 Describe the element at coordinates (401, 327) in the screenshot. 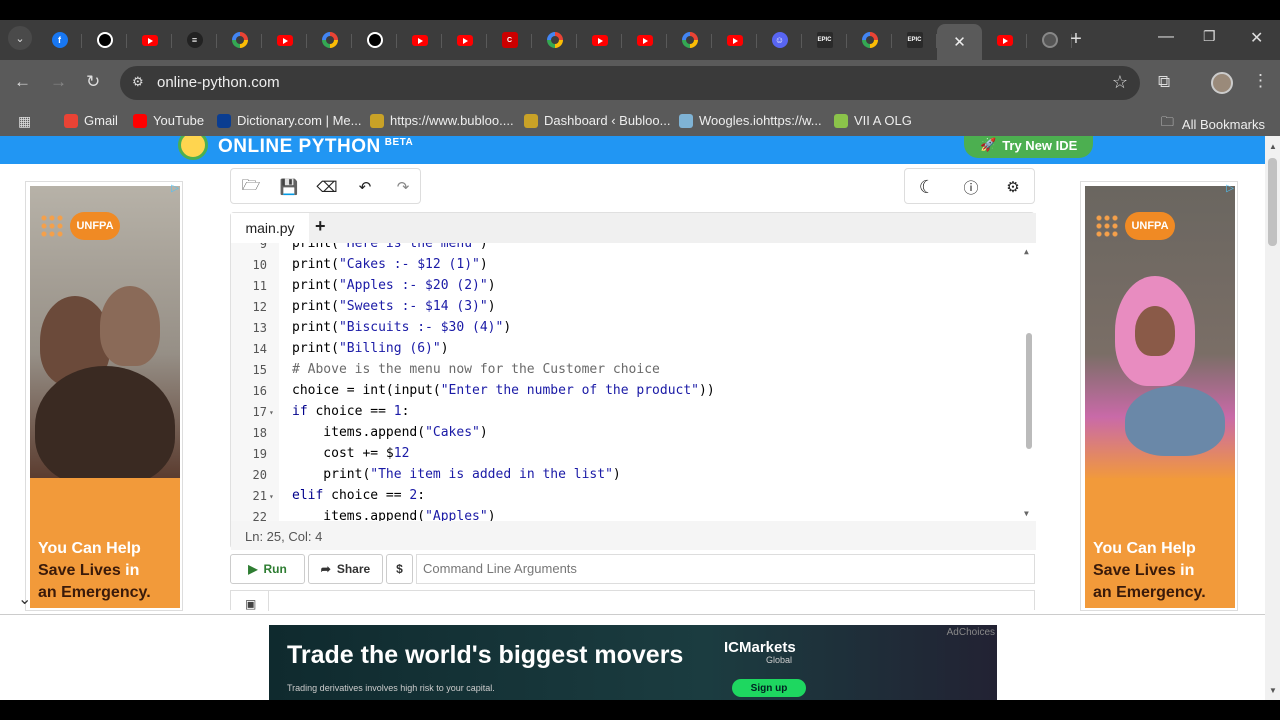

I see `code-line: print("Biscuits :- $30 (4)")` at that location.